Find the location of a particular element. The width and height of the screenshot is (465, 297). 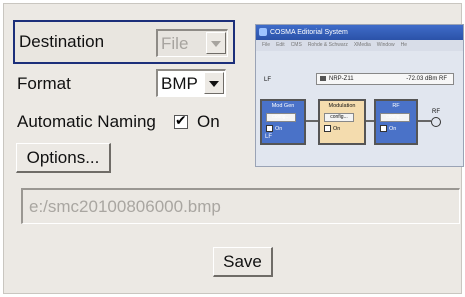

preview-block-title: RF is located at coordinates (396, 106).